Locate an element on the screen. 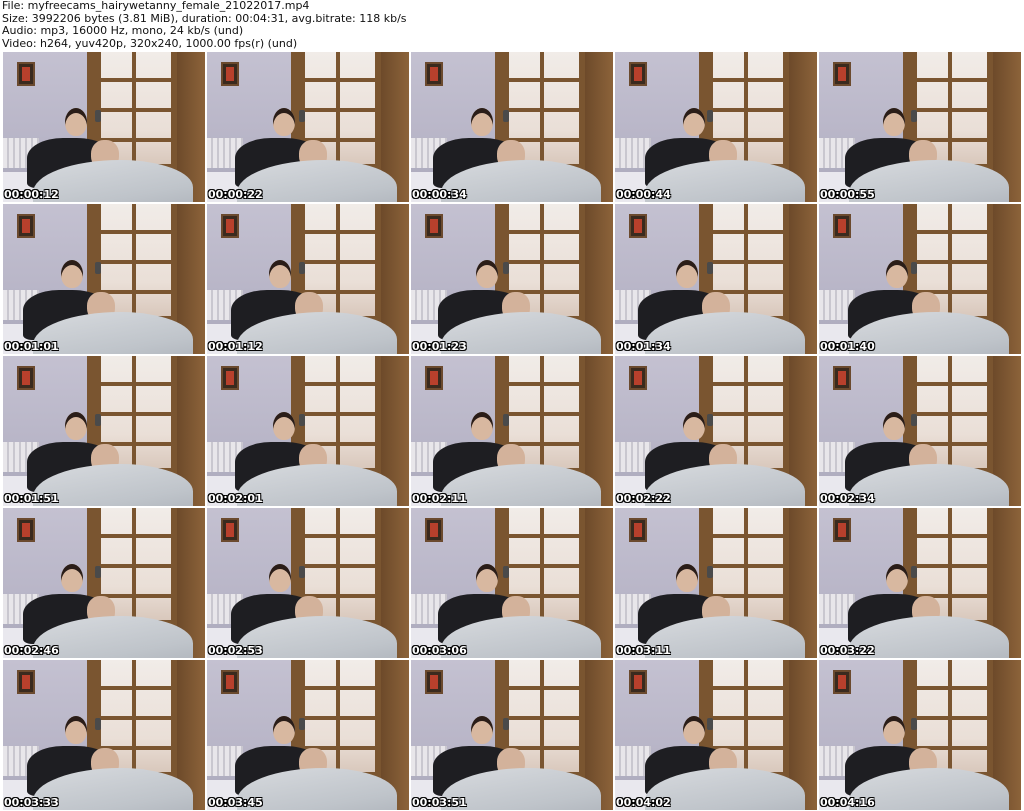 The image size is (1024, 811). frame-timestamp: 00:03:33 is located at coordinates (31, 802).